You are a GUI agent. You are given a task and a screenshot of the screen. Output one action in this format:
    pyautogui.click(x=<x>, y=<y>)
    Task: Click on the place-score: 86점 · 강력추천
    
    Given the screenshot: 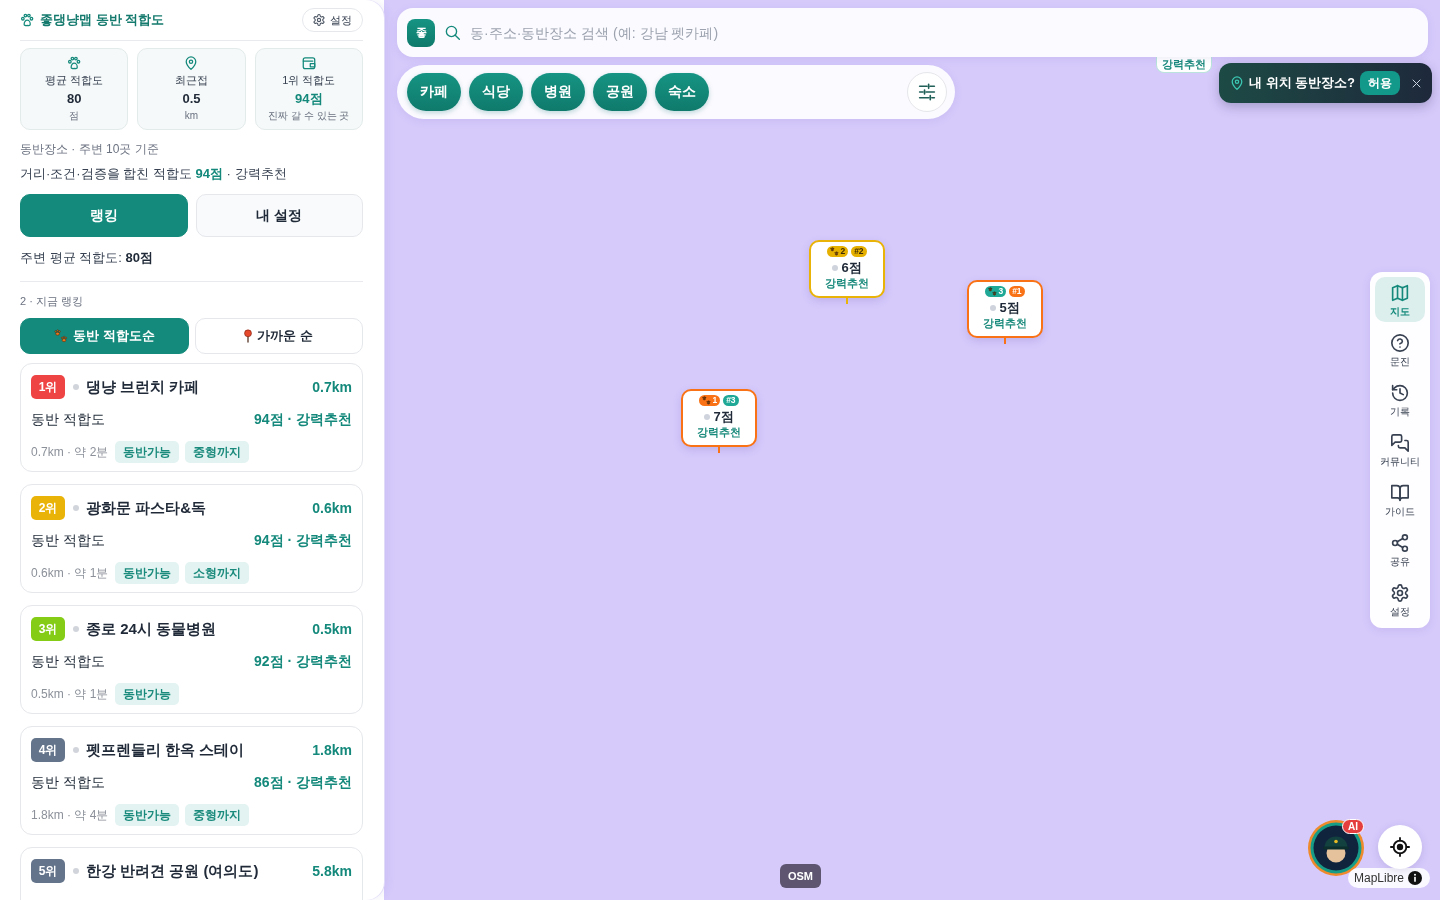 What is the action you would take?
    pyautogui.click(x=303, y=783)
    